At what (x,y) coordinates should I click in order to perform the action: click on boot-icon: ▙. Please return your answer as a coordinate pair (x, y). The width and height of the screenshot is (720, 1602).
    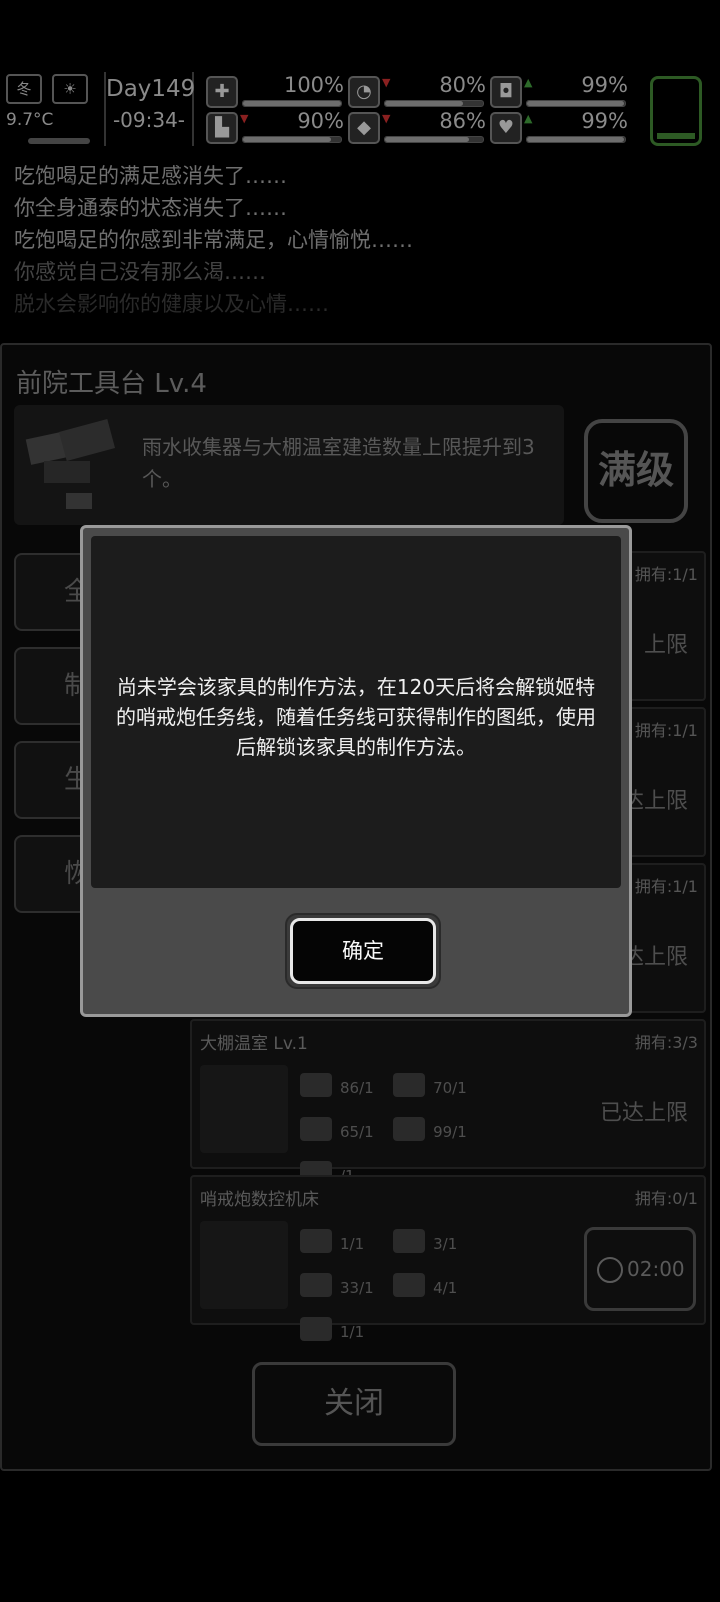
    Looking at the image, I should click on (222, 128).